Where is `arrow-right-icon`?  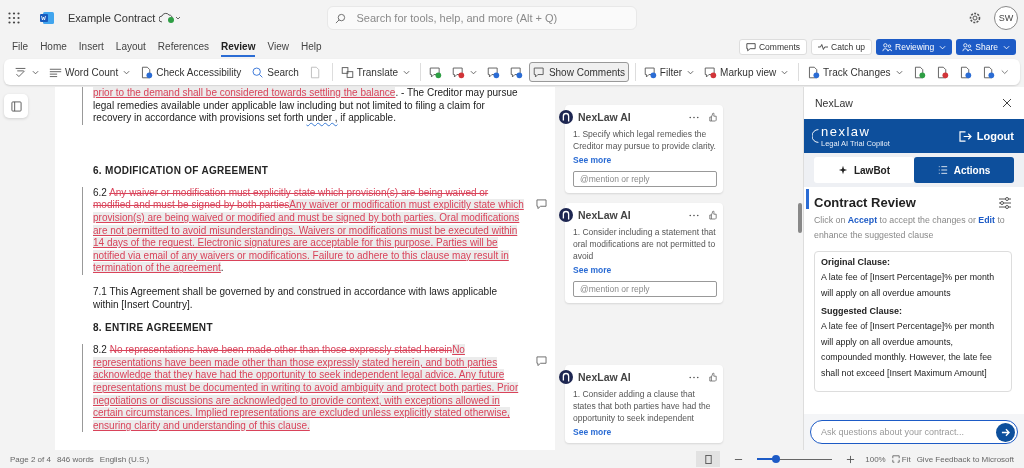 arrow-right-icon is located at coordinates (1005, 432).